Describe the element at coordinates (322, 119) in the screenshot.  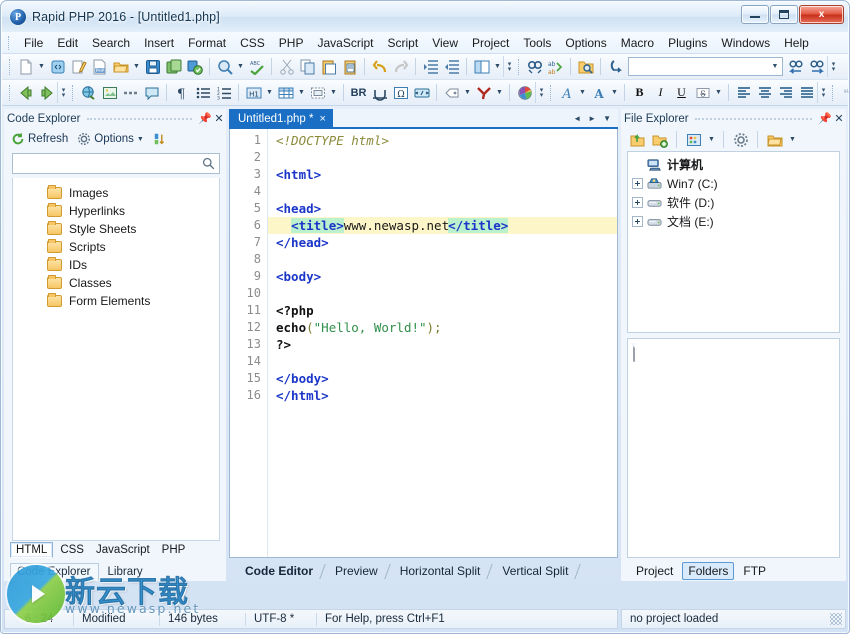
I see `close-icon: ×` at that location.